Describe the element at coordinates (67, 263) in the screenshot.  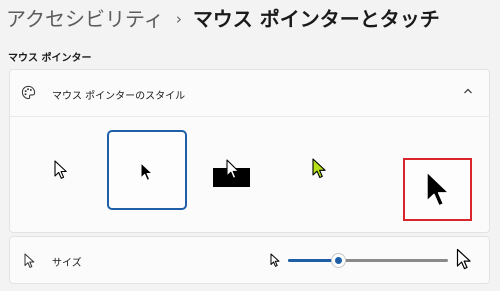
I see `size-label: サイズ` at that location.